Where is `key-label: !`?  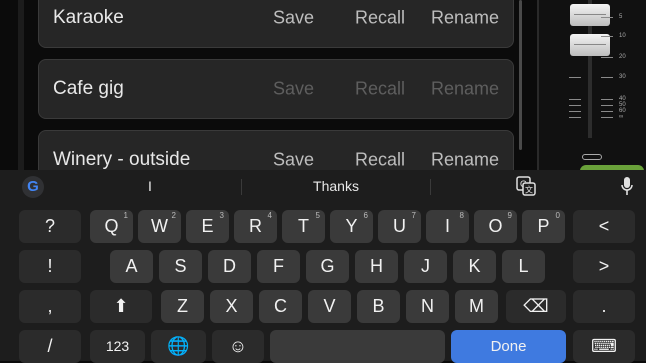
key-label: ! is located at coordinates (50, 266).